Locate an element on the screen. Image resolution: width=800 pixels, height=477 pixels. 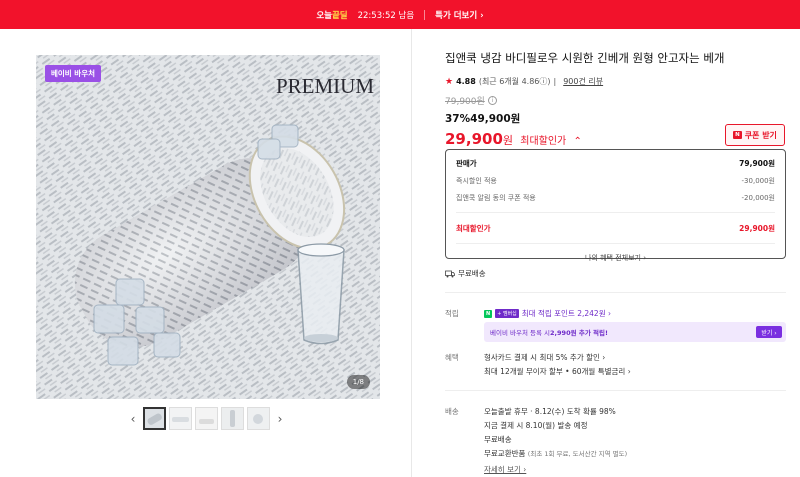
product-title: 집앤쿡 냉감 바디필로우 시원한 긴베개 원형 안고자는 베개 is located at coordinates (585, 58).